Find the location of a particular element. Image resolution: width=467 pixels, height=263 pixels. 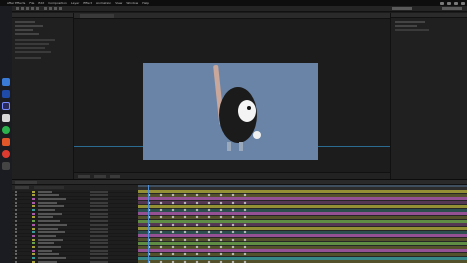

spotify-icon is located at coordinates (6, 130).